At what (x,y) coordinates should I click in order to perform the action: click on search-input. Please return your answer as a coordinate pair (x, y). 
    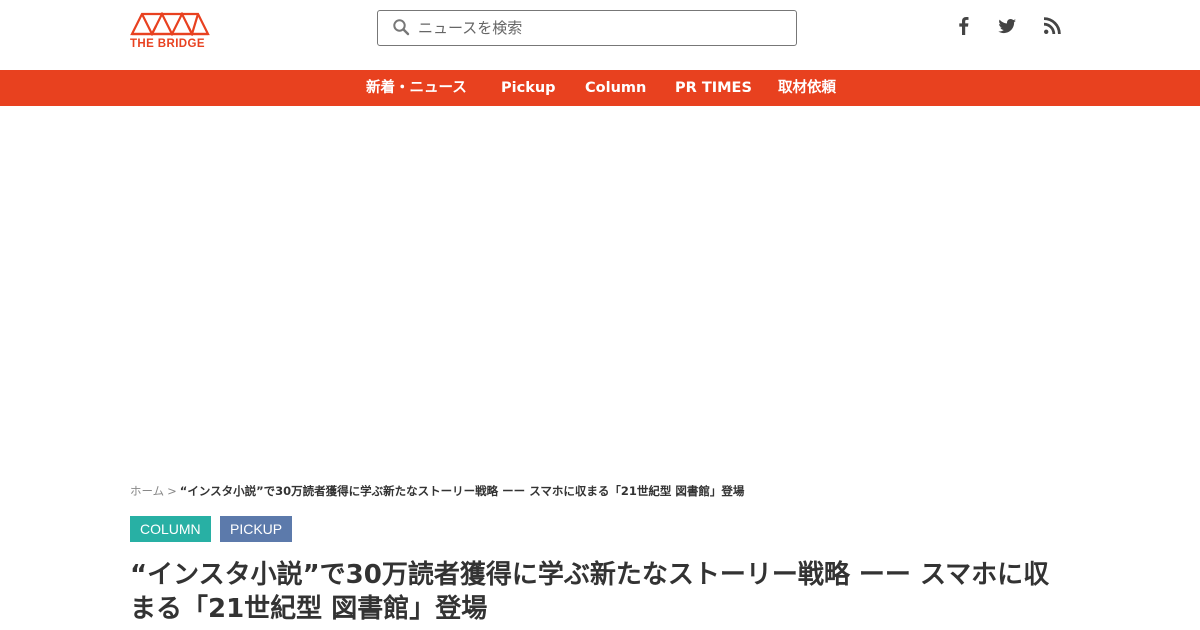
    Looking at the image, I should click on (603, 28).